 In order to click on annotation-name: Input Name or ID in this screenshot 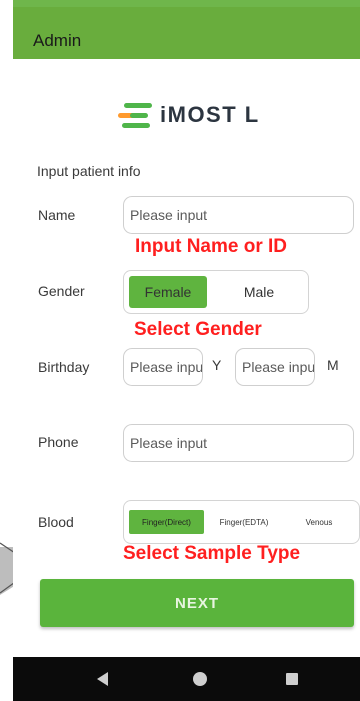, I will do `click(211, 246)`.